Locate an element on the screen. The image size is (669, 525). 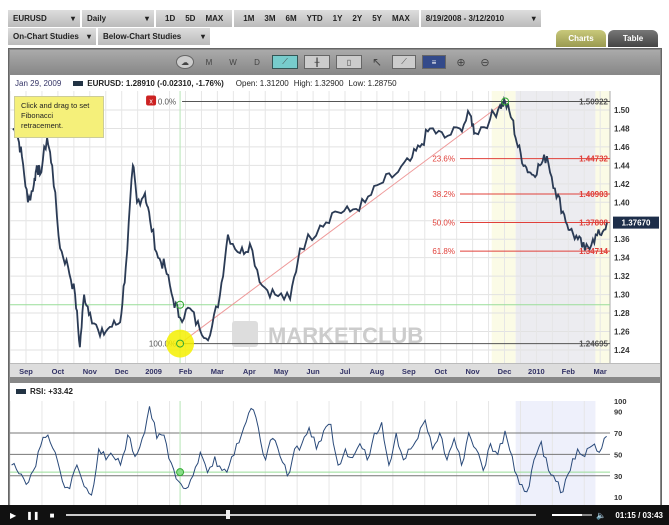
x-tick-label: 2009 is located at coordinates (153, 371).